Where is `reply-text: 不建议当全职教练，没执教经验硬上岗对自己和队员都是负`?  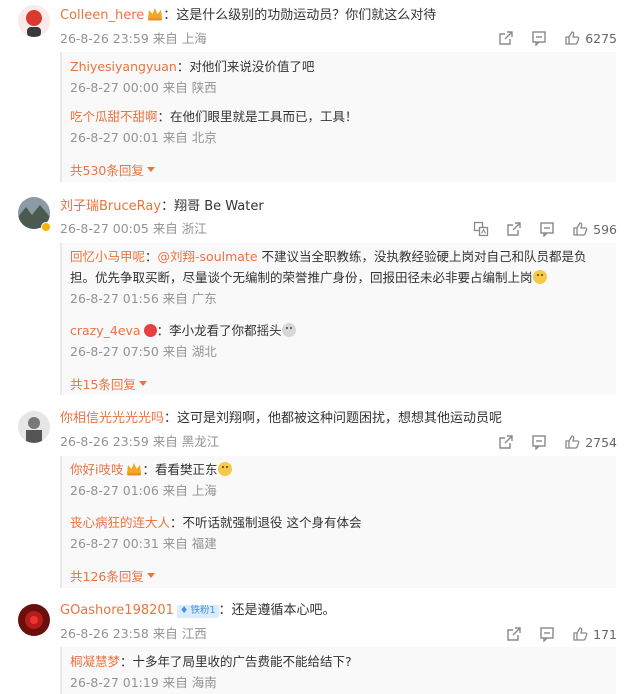 reply-text: 不建议当全职教练，没执教经验硬上岗对自己和队员都是负 is located at coordinates (422, 256).